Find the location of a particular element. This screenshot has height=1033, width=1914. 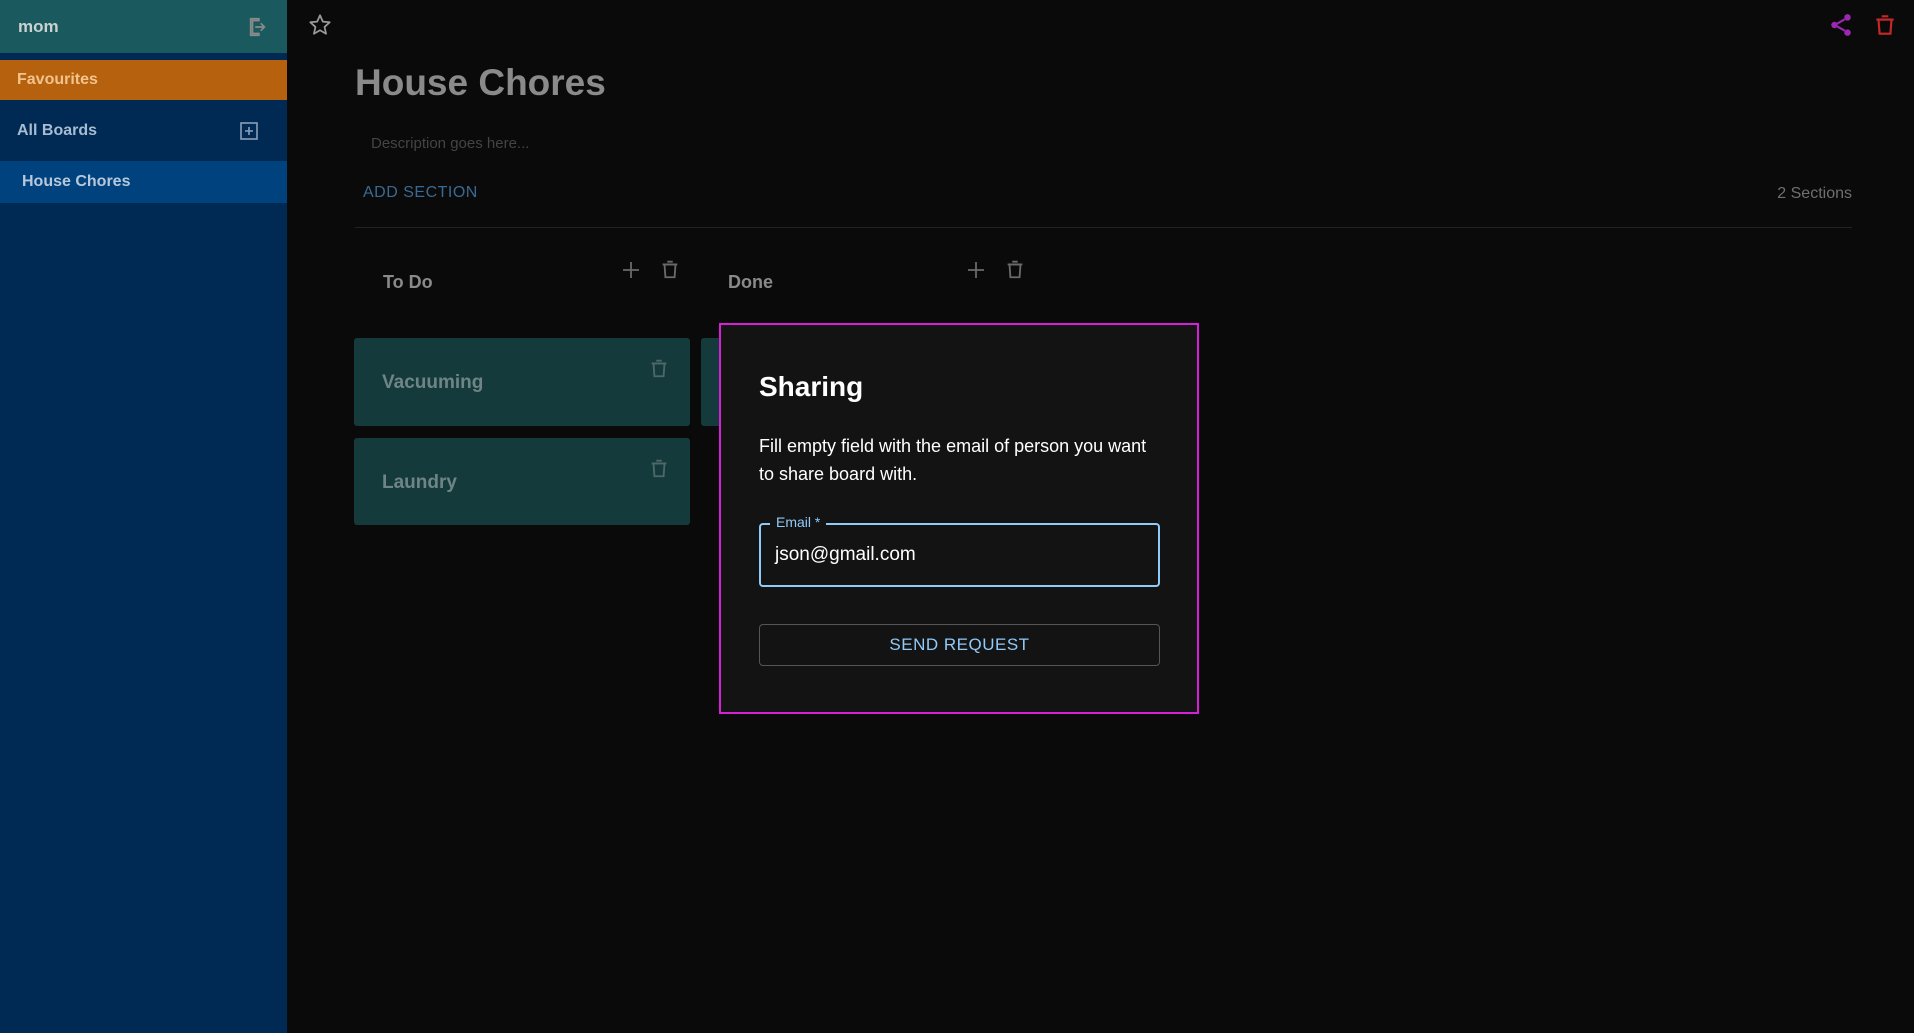

task-label: Laundry is located at coordinates (419, 482).